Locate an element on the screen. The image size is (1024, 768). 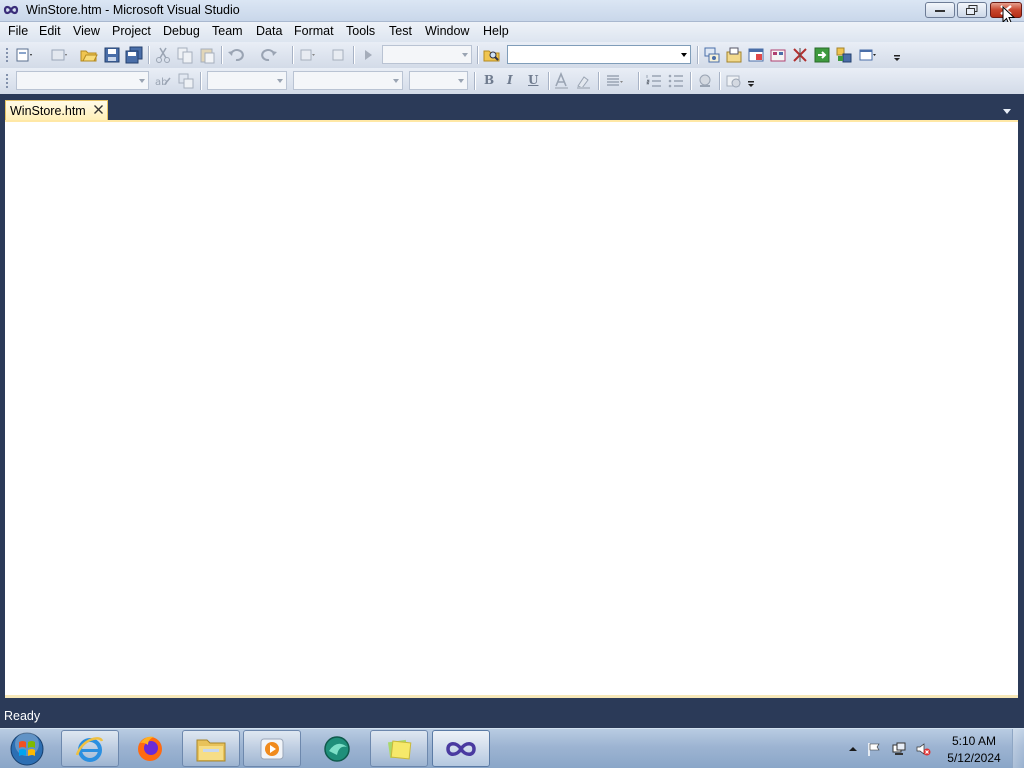
sticky-notes-icon is located at coordinates (399, 749).